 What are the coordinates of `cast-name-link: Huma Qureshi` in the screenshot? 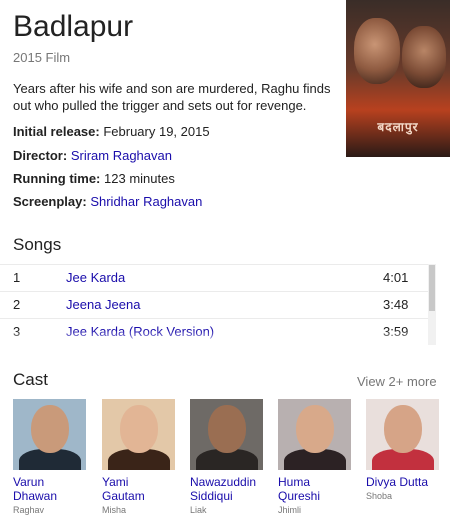 It's located at (314, 489).